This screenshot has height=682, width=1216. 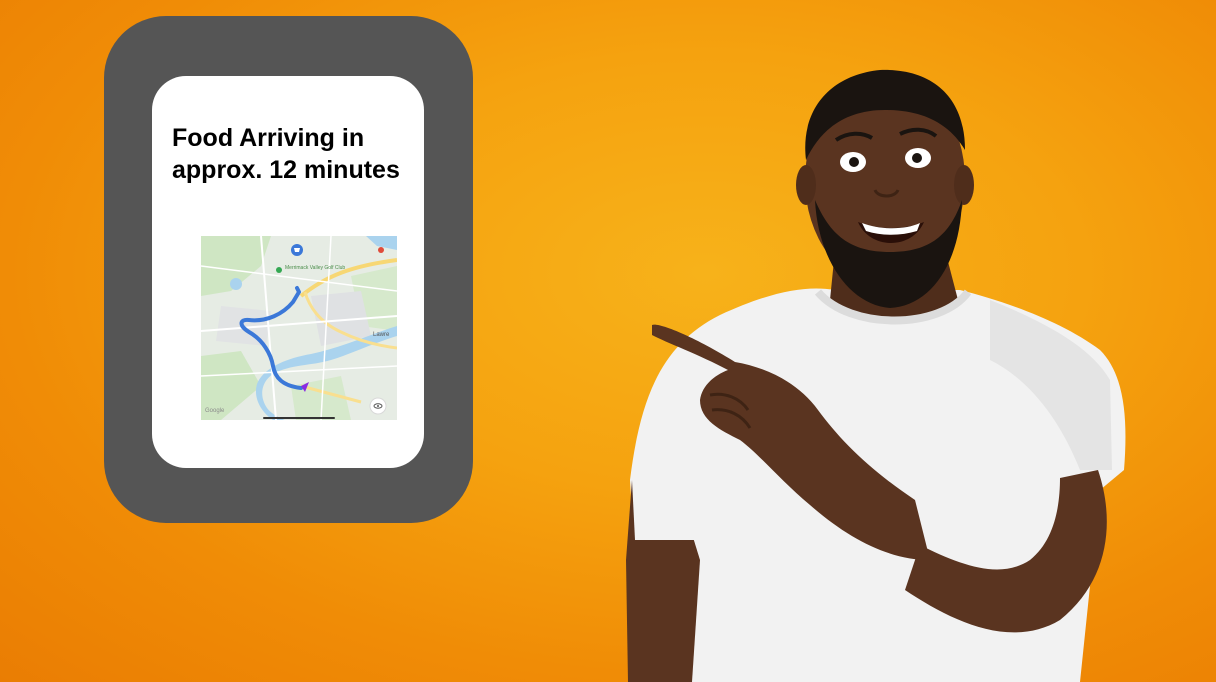 I want to click on left-sleeve, so click(x=668, y=506).